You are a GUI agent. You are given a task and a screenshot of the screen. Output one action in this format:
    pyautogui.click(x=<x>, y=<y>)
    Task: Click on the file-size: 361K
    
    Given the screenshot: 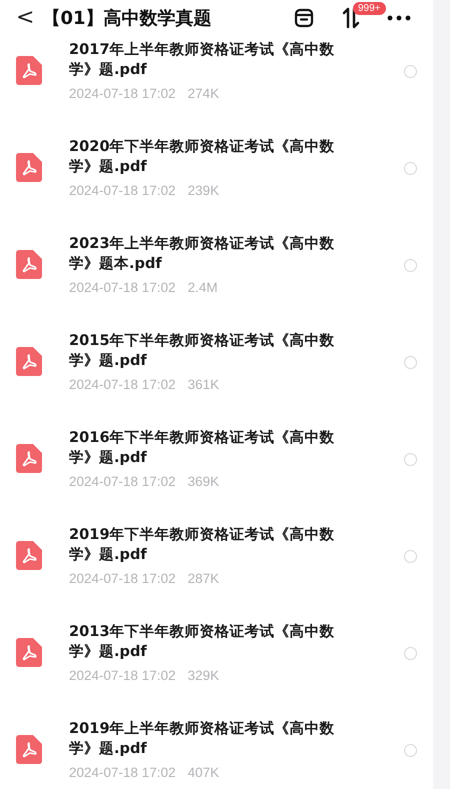 What is the action you would take?
    pyautogui.click(x=204, y=384)
    